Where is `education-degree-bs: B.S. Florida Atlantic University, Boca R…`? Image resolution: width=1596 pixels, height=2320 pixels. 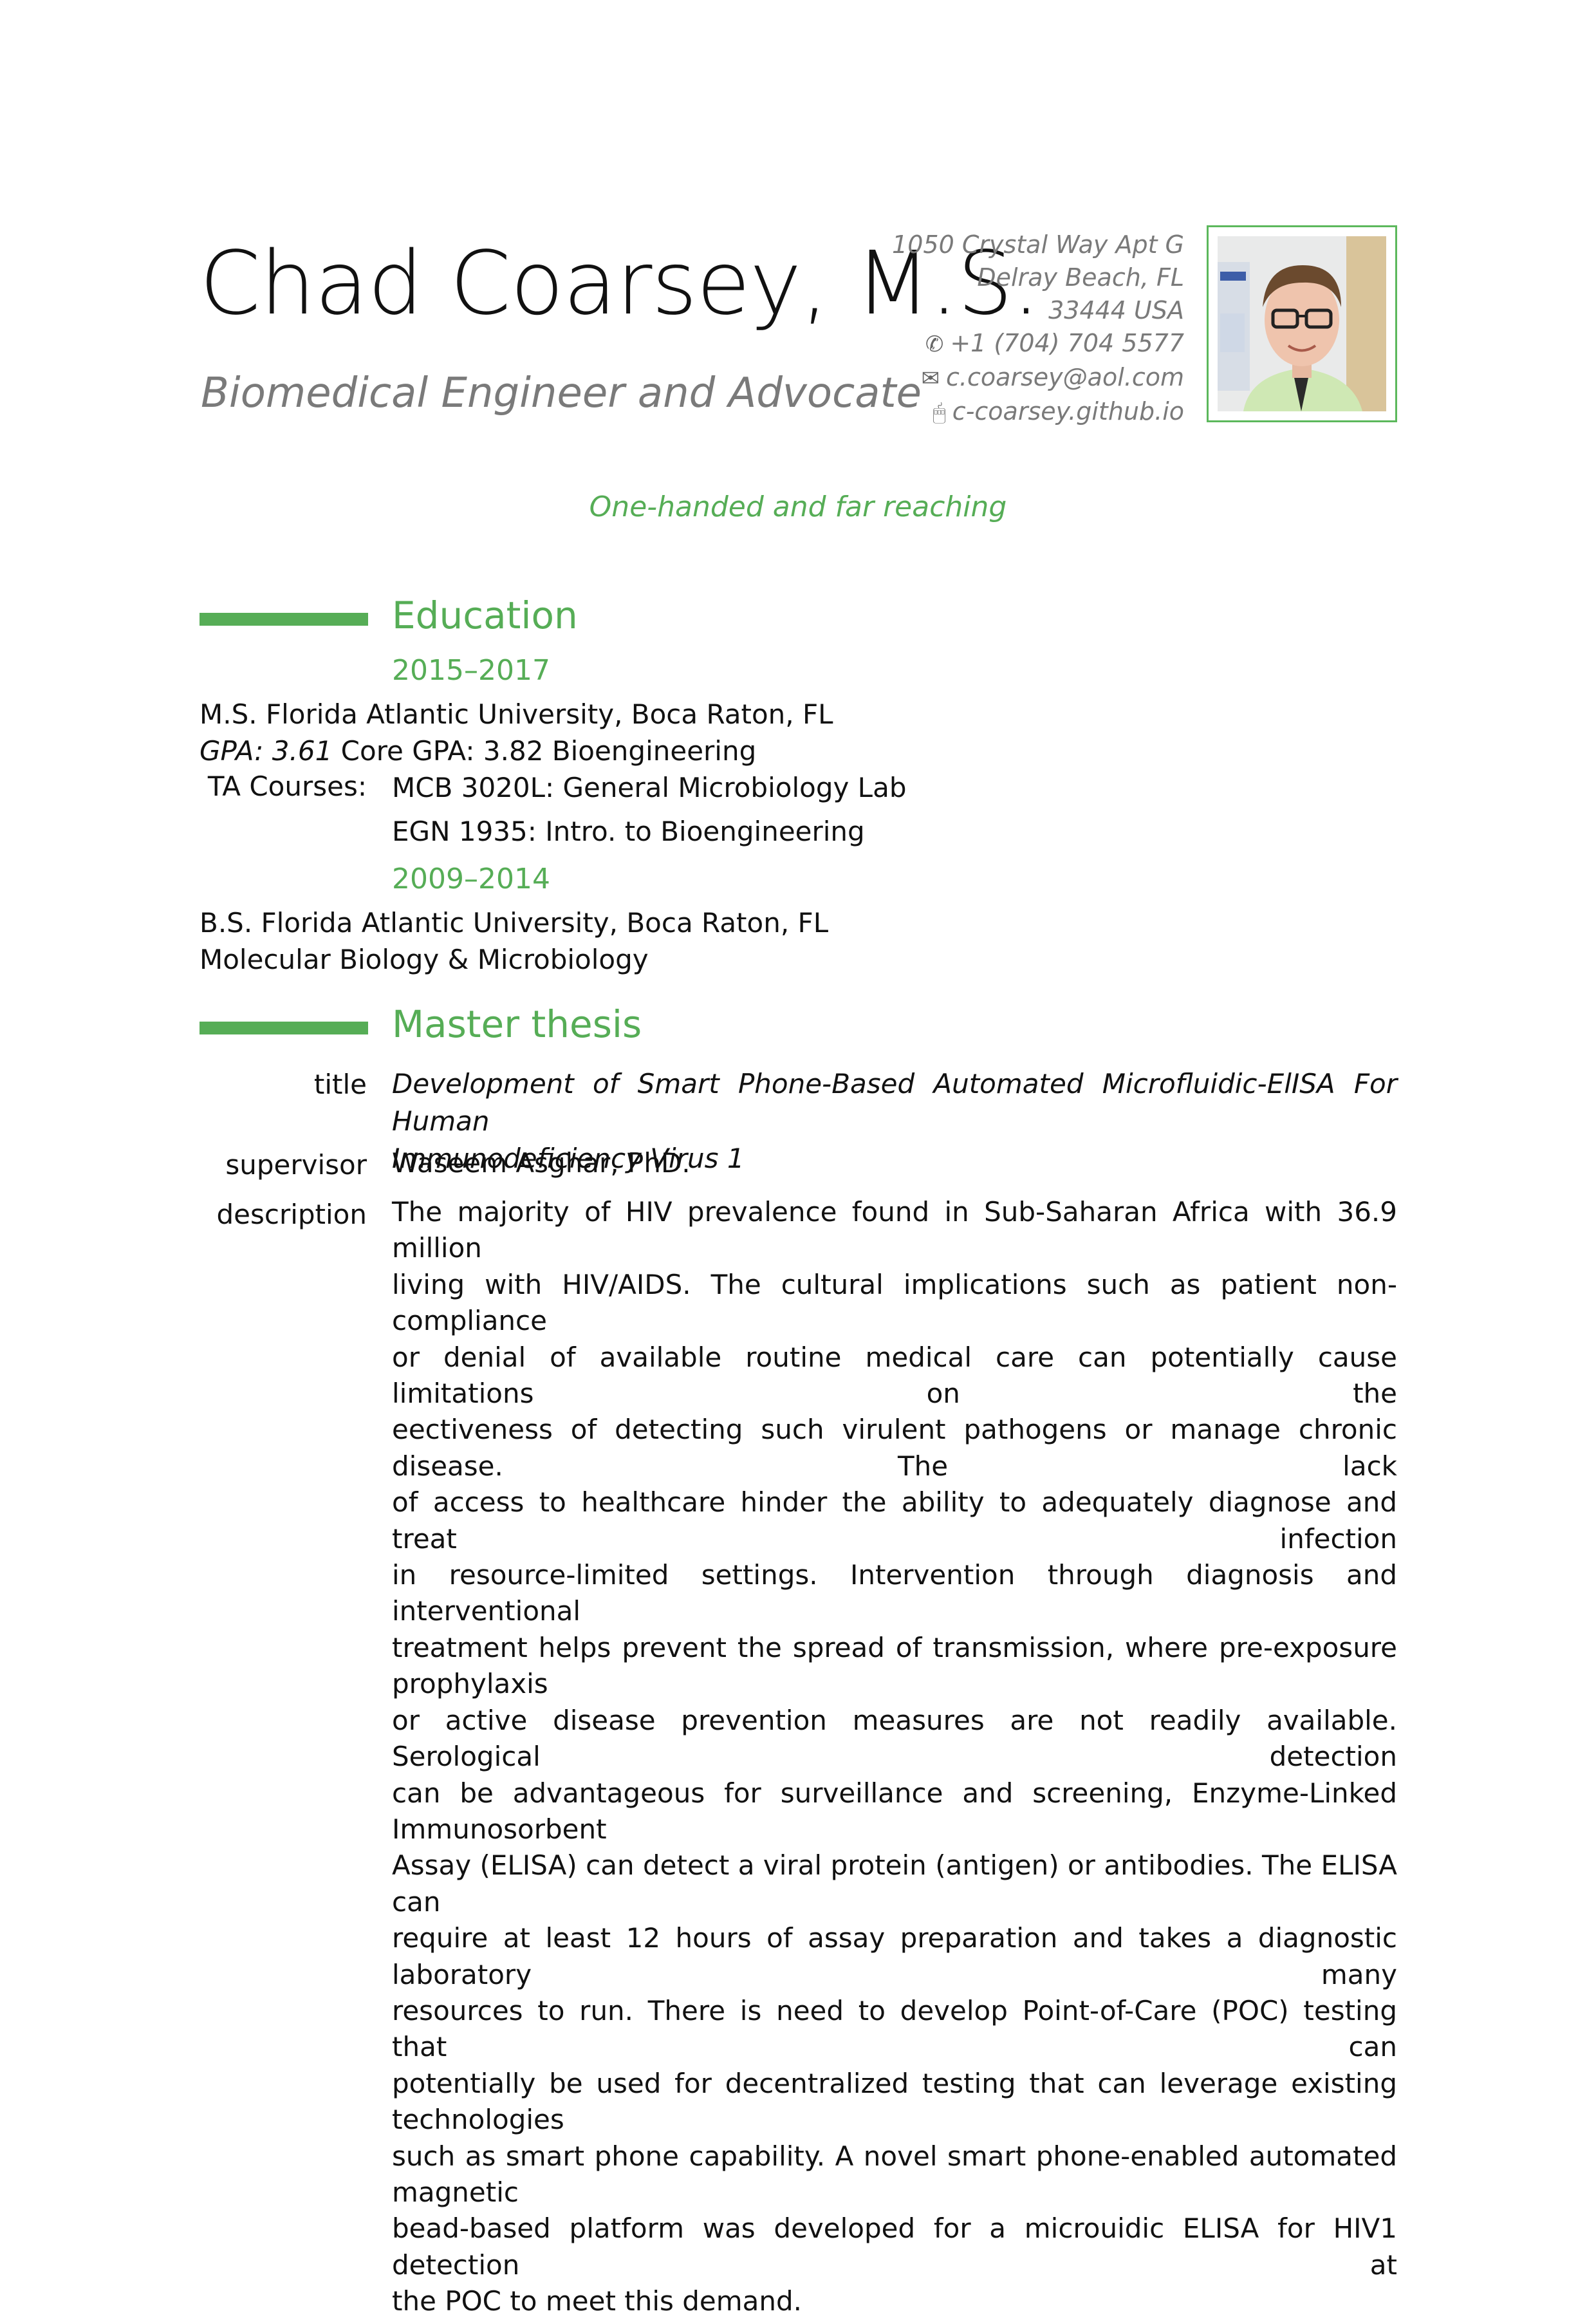
education-degree-bs: B.S. Florida Atlantic University, Boca R… is located at coordinates (514, 923).